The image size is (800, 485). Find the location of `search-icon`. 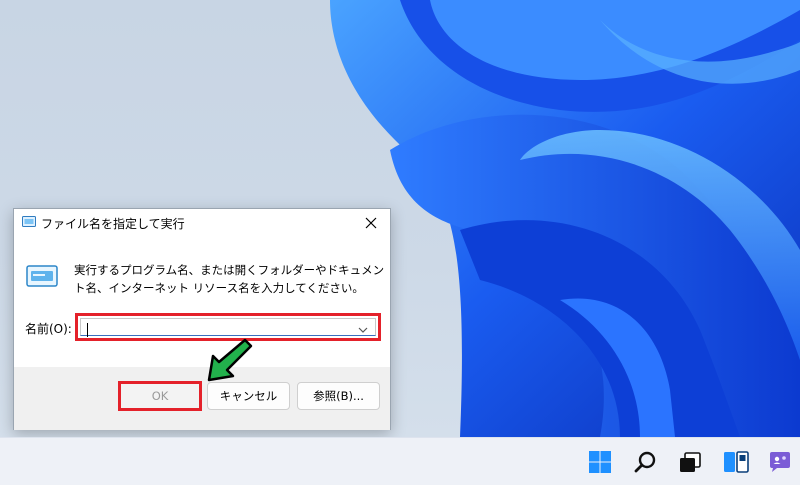

search-icon is located at coordinates (645, 462).